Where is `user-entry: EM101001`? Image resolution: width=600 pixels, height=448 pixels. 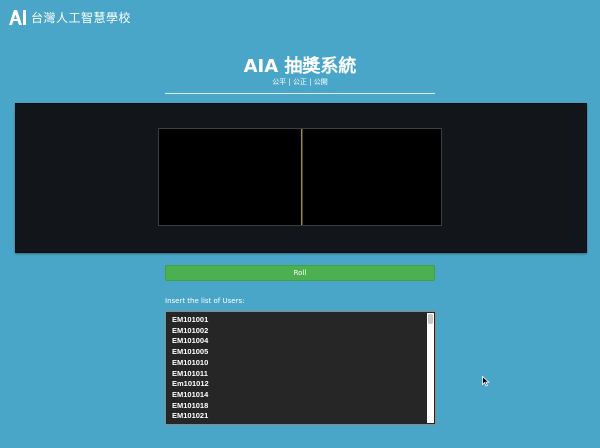
user-entry: EM101001 is located at coordinates (190, 319).